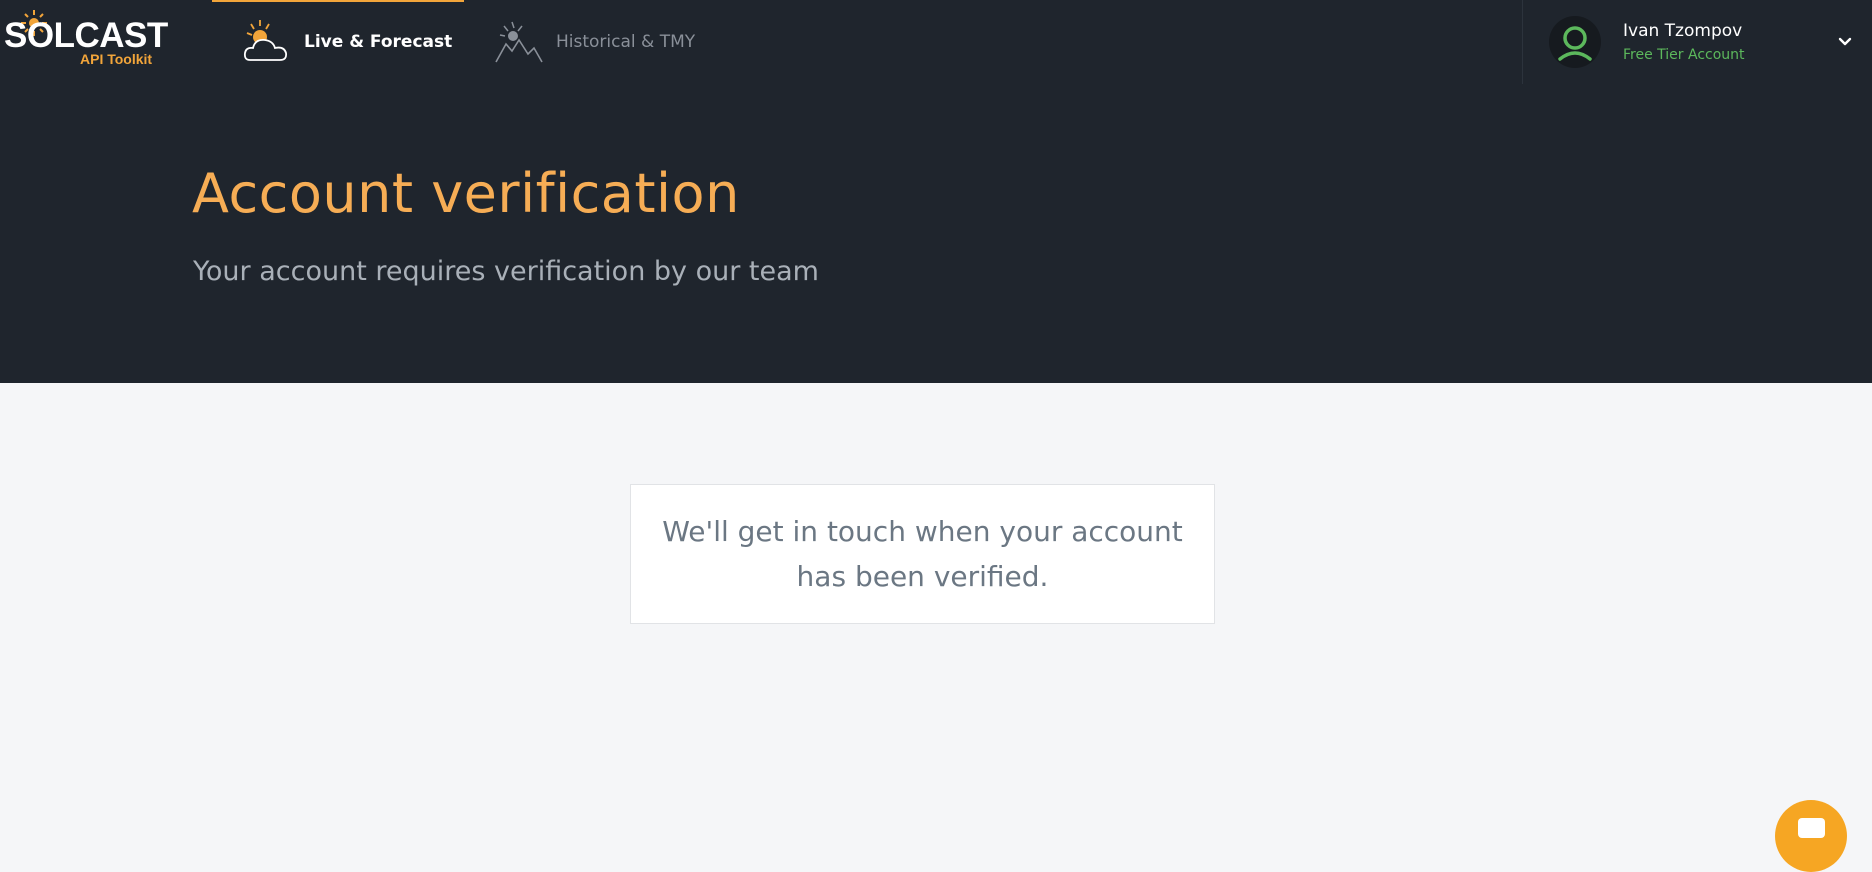  I want to click on sun-cloud-icon, so click(265, 40).